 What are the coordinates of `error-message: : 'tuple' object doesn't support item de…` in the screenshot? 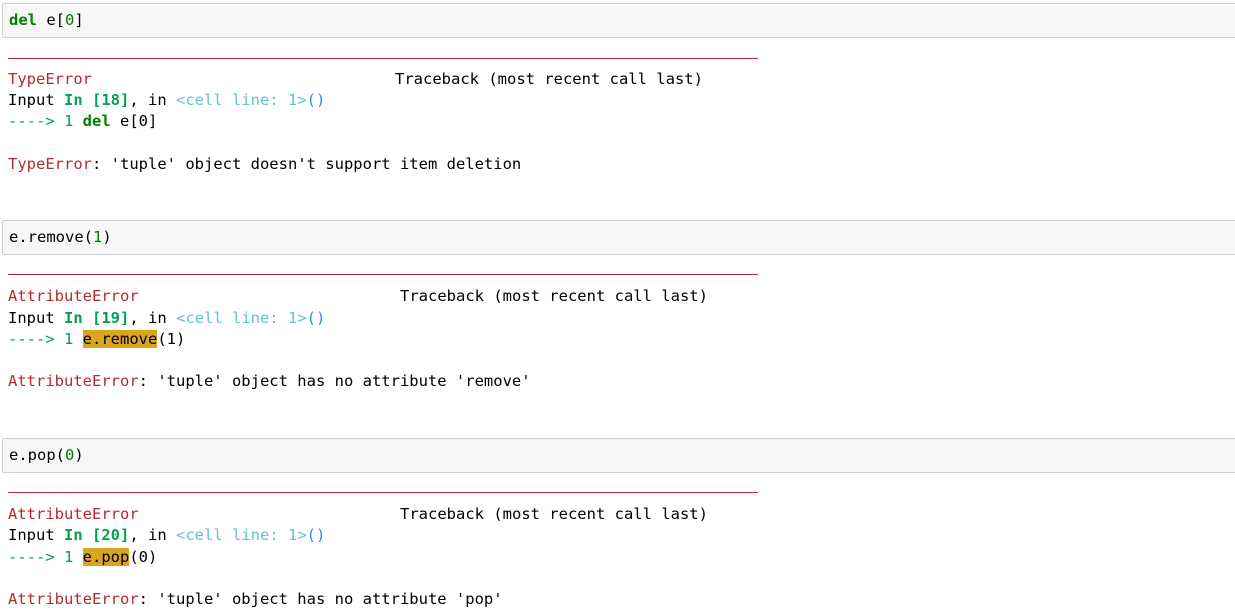 It's located at (307, 164).